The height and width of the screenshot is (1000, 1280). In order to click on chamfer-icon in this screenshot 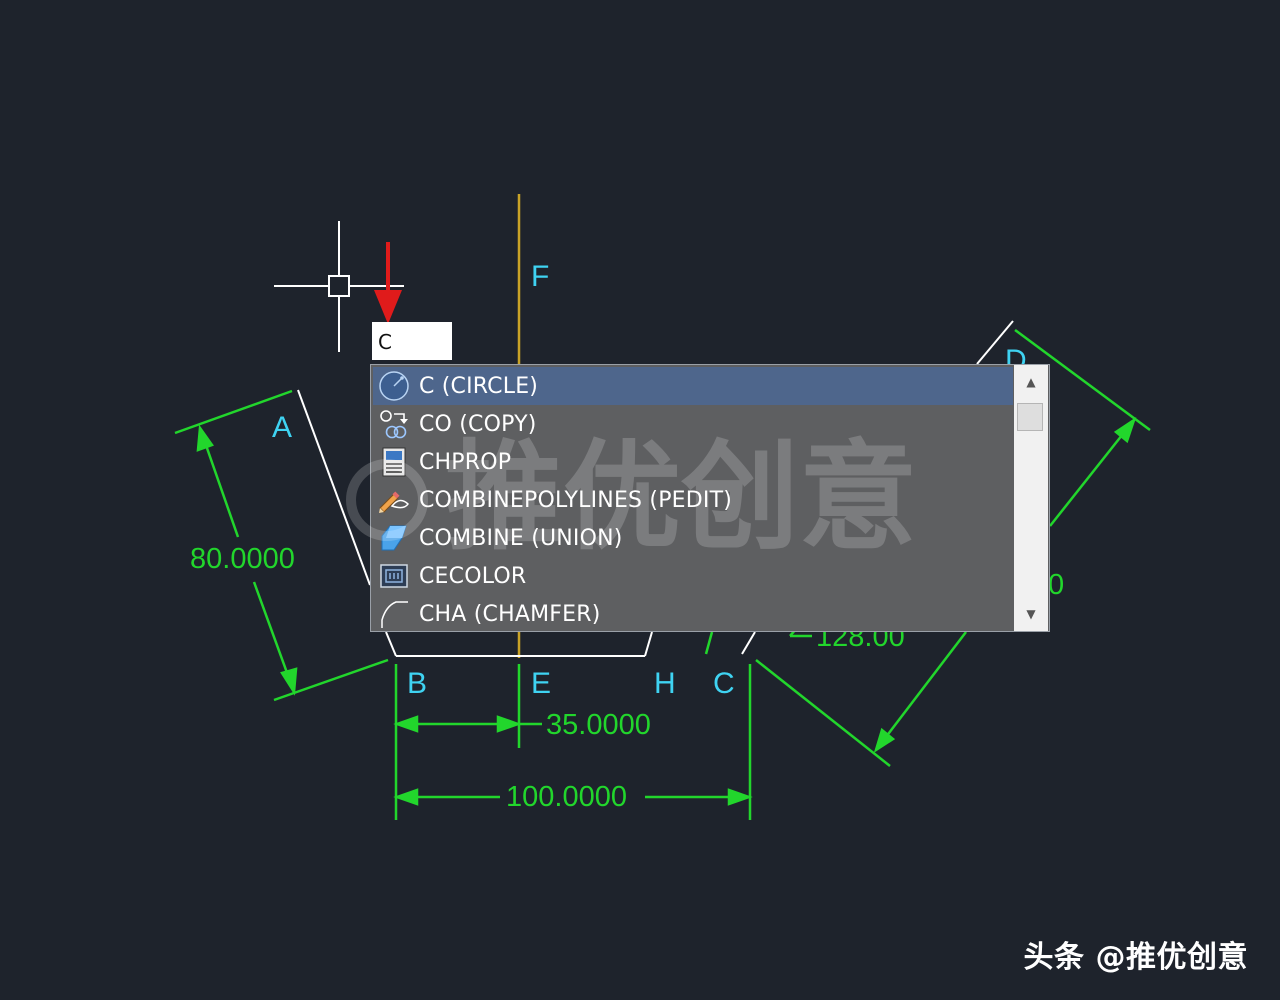, I will do `click(394, 614)`.